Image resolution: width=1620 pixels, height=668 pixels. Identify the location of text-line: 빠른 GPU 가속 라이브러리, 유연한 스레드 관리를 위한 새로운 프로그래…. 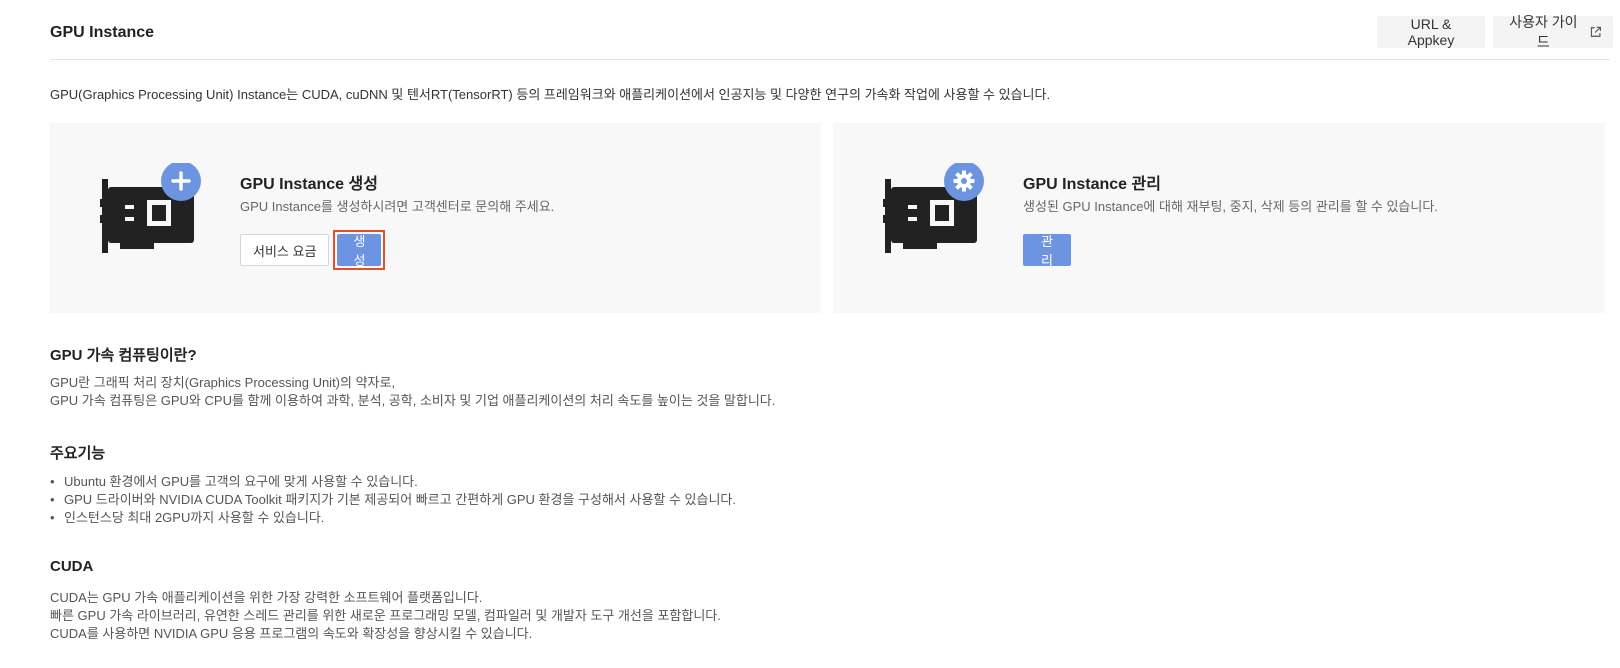
(385, 615).